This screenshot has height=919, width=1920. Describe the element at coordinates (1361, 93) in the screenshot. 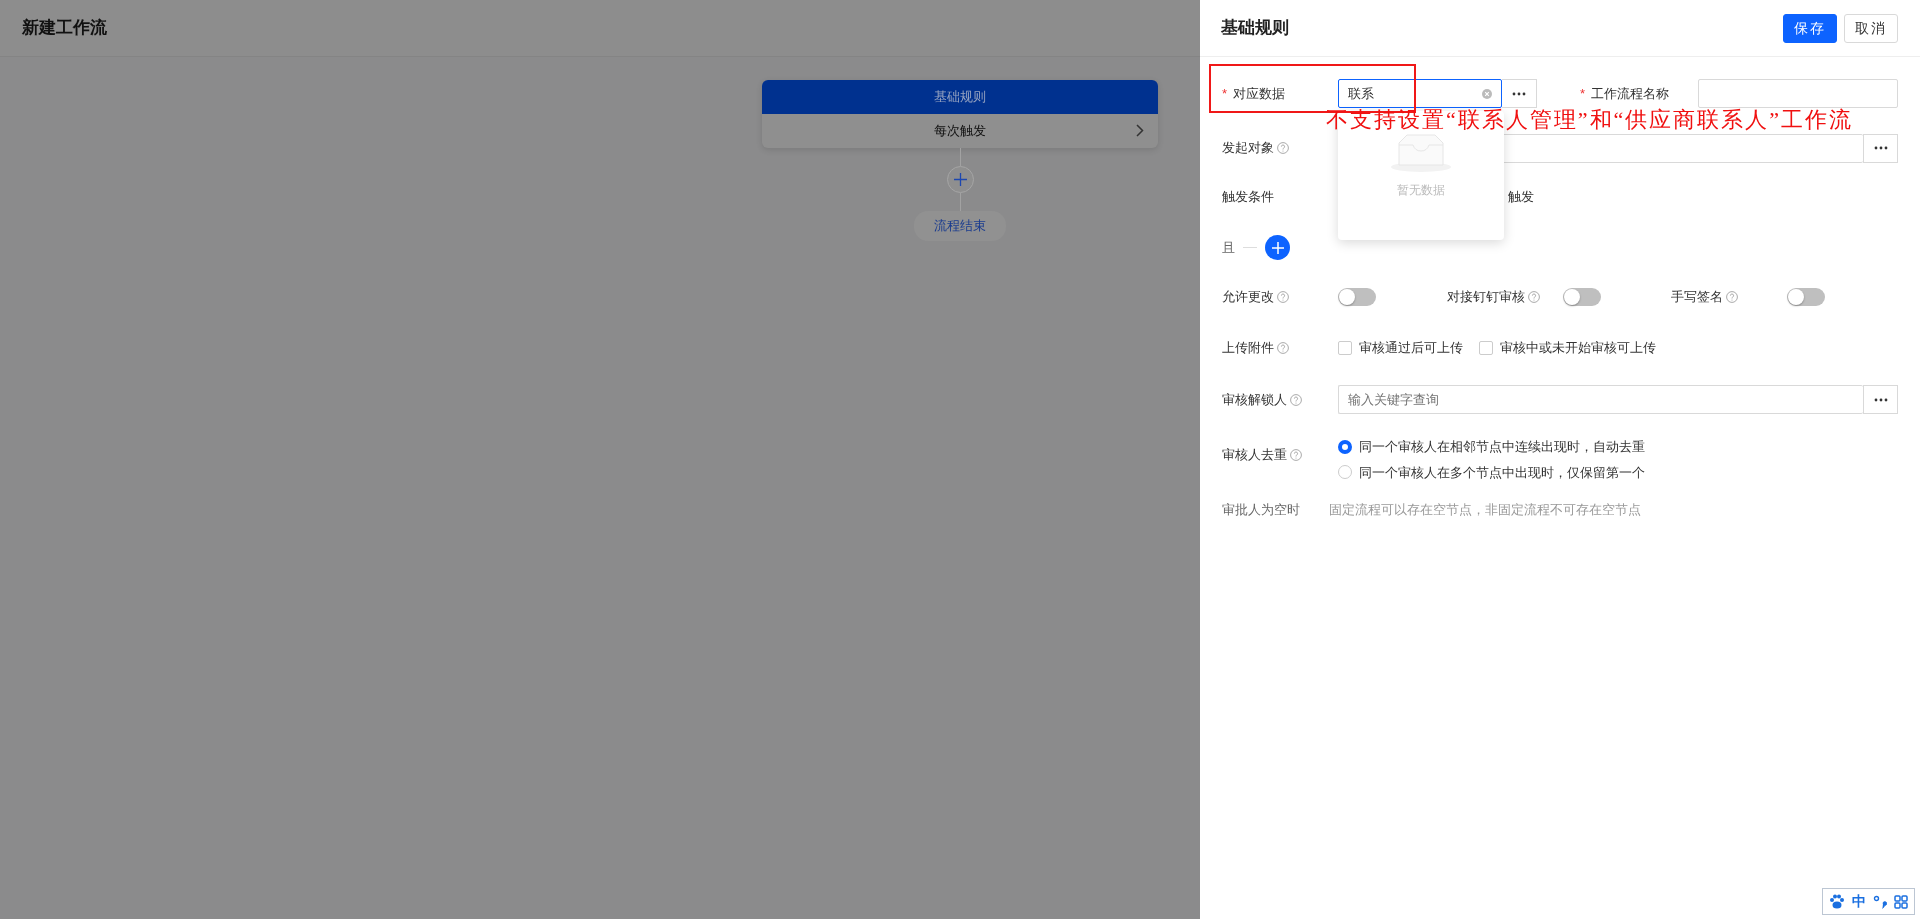

I see `select-value: 联系` at that location.